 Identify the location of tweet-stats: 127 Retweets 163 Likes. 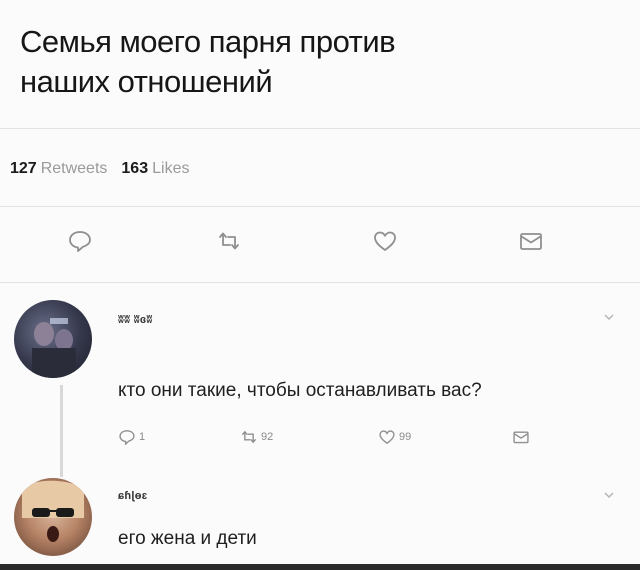
(99, 169).